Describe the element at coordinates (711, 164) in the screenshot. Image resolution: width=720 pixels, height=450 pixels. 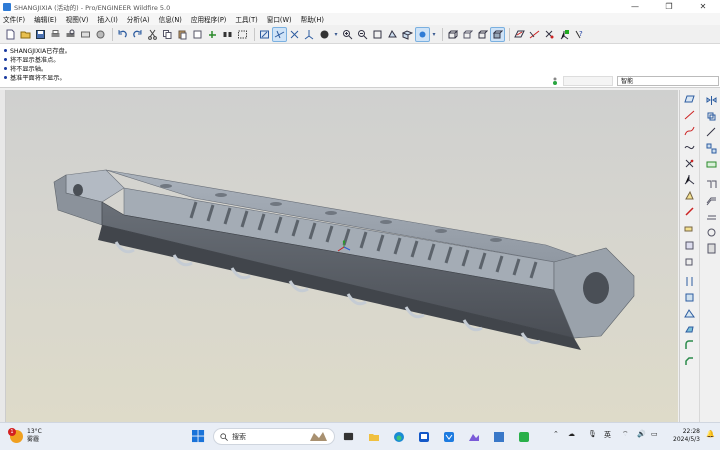
I see `intersect-tool-icon` at that location.